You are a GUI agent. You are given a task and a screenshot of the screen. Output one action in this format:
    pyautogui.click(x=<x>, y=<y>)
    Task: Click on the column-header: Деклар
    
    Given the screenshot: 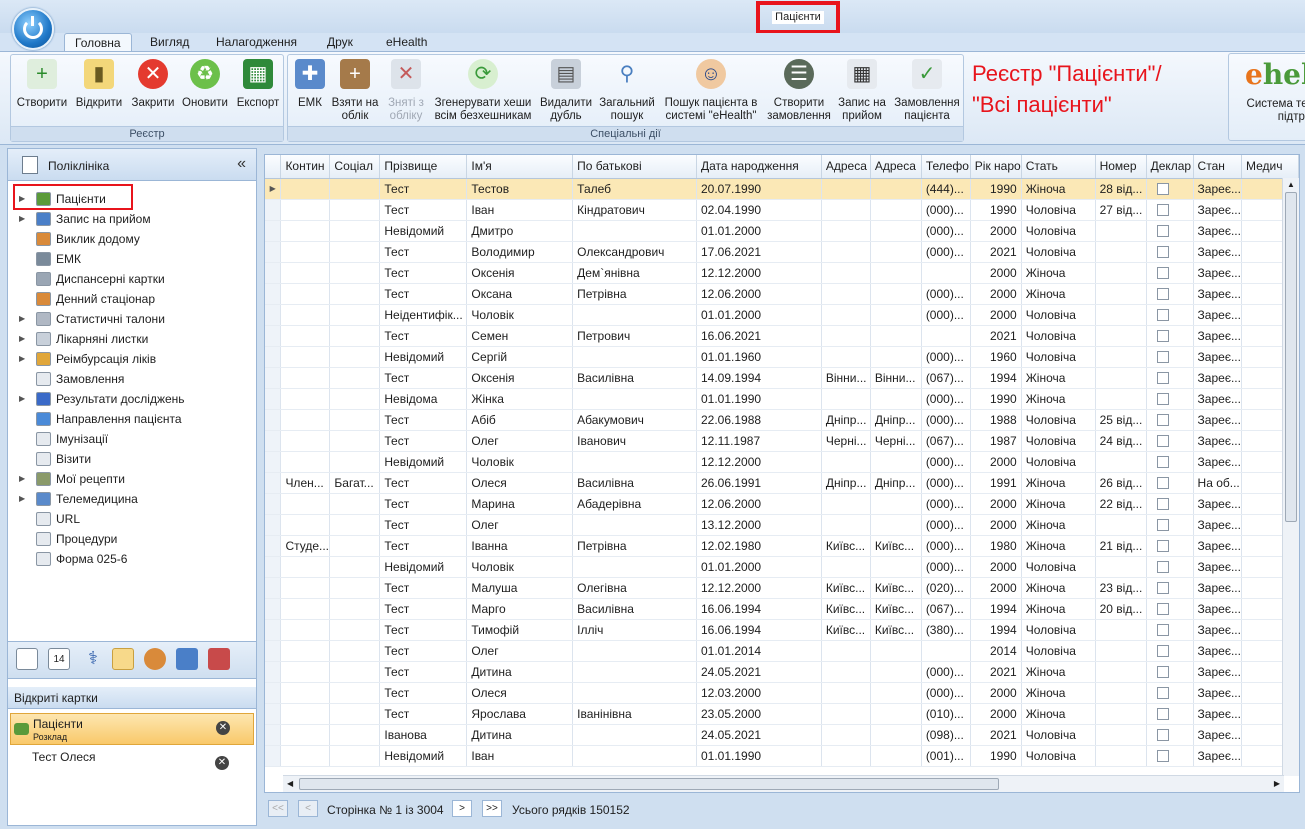 What is the action you would take?
    pyautogui.click(x=1170, y=167)
    